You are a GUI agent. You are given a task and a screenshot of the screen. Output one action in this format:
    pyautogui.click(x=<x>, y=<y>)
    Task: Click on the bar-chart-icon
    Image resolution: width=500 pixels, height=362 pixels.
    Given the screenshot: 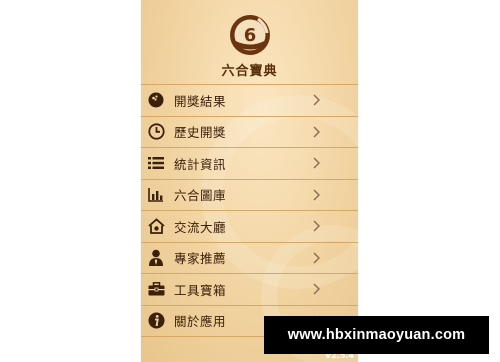 What is the action you would take?
    pyautogui.click(x=156, y=195)
    